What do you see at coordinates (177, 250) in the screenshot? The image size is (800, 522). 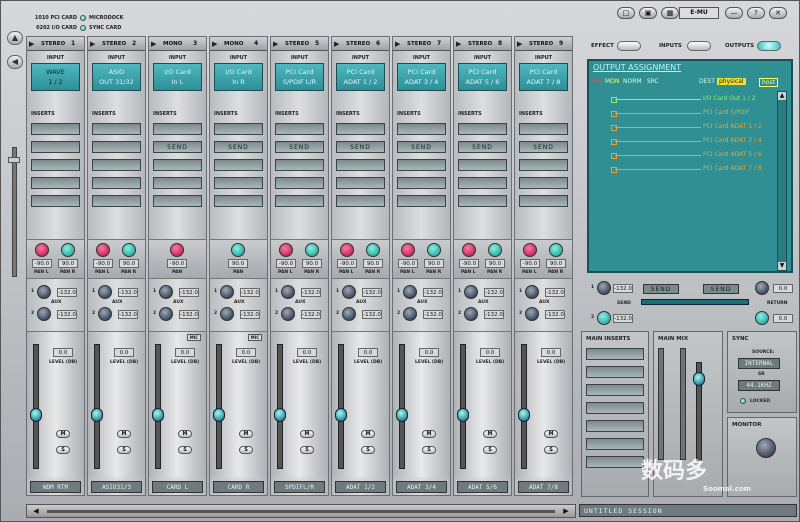 I see `pan-knob` at bounding box center [177, 250].